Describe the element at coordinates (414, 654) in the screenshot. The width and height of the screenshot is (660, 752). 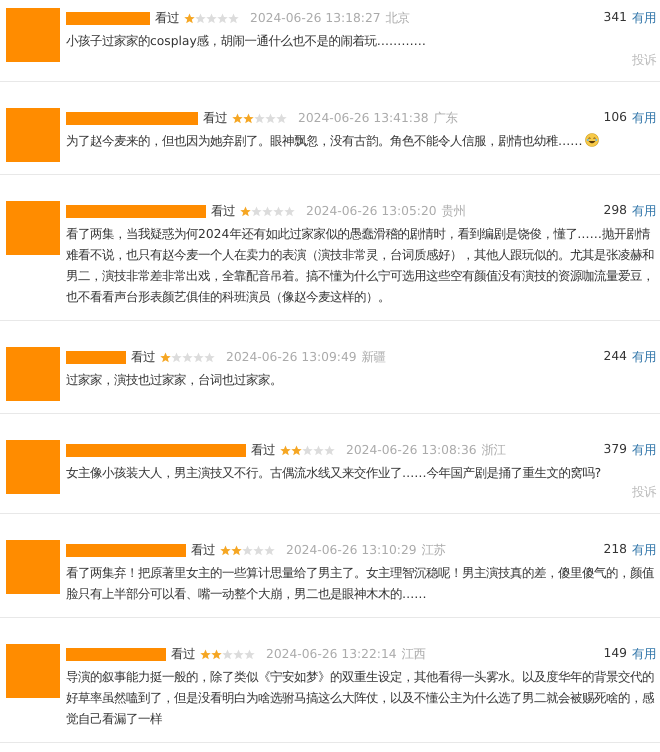
I see `review-location: 江西` at that location.